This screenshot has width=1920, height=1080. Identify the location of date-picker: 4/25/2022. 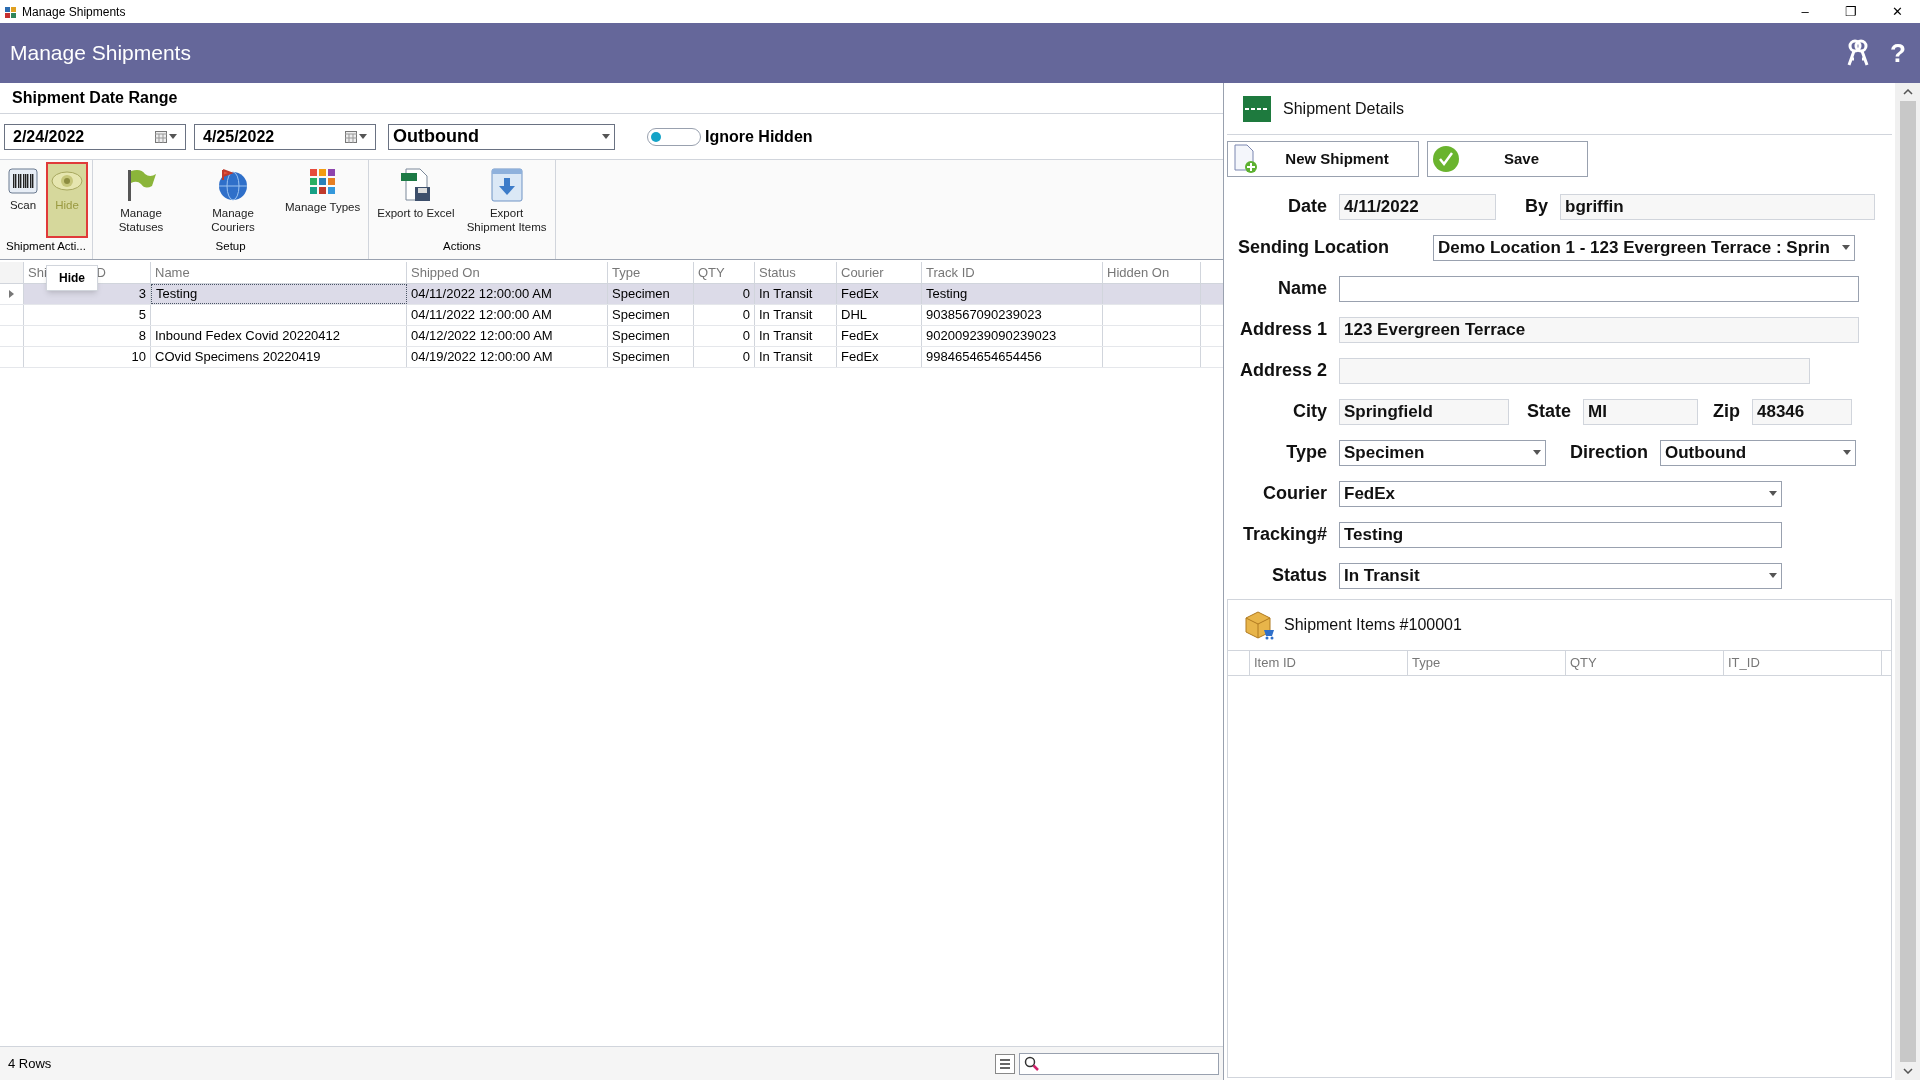
(285, 136).